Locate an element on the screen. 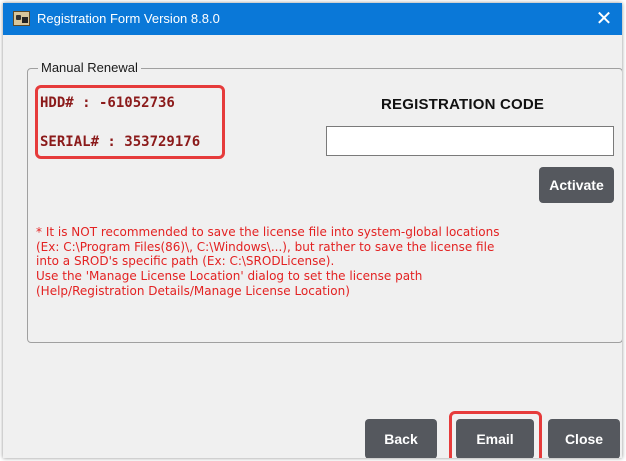 This screenshot has height=461, width=626. back-button: Back is located at coordinates (401, 438).